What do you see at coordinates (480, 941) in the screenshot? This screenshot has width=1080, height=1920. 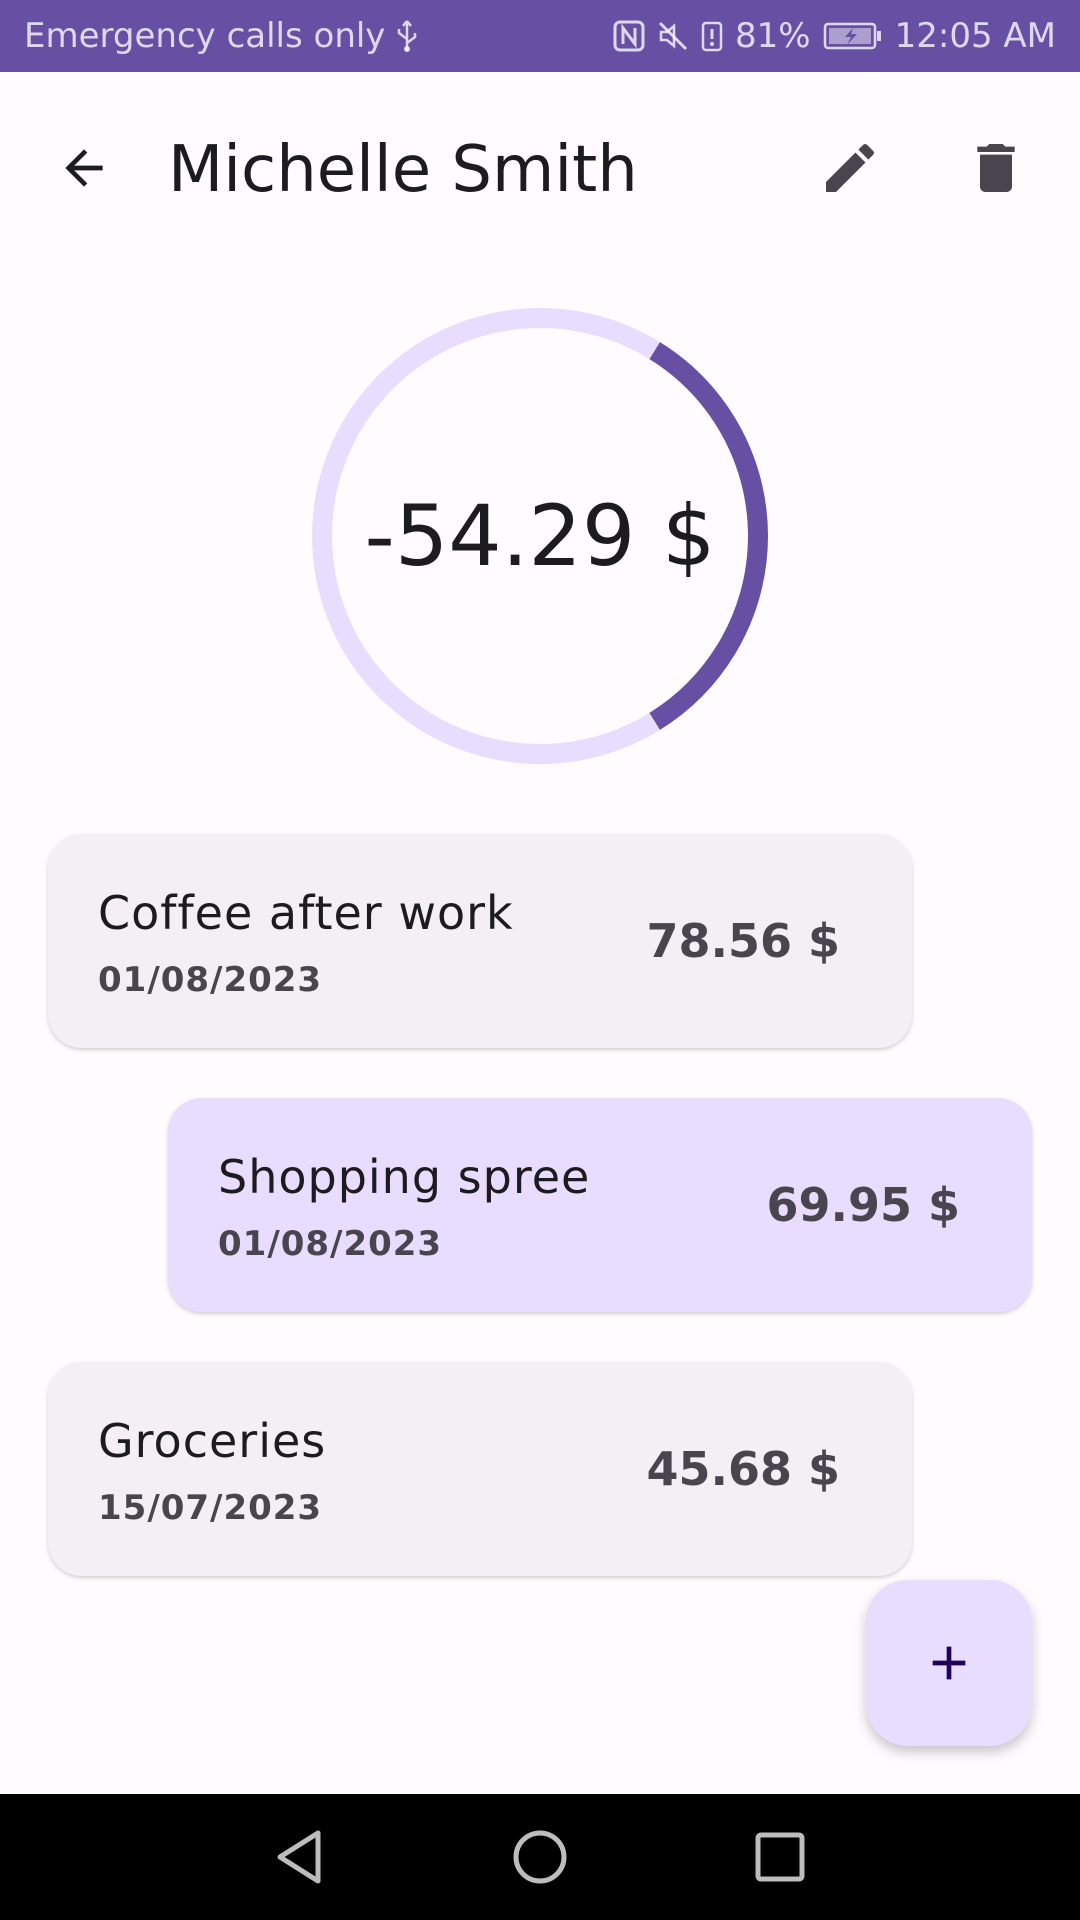 I see `transaction-card: Coffee after work 01/08/2023 78.56 $` at bounding box center [480, 941].